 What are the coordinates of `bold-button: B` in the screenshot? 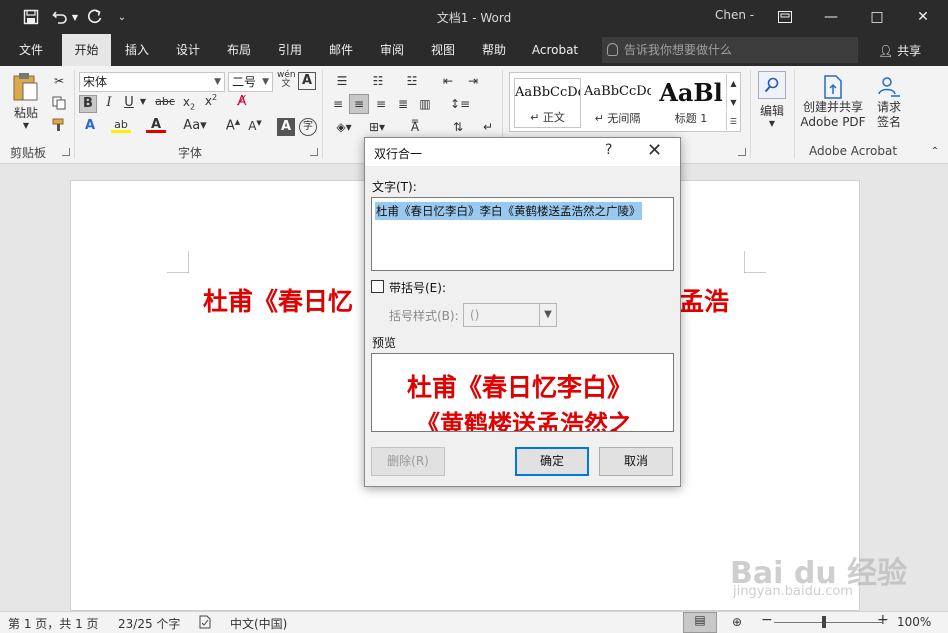 It's located at (88, 104).